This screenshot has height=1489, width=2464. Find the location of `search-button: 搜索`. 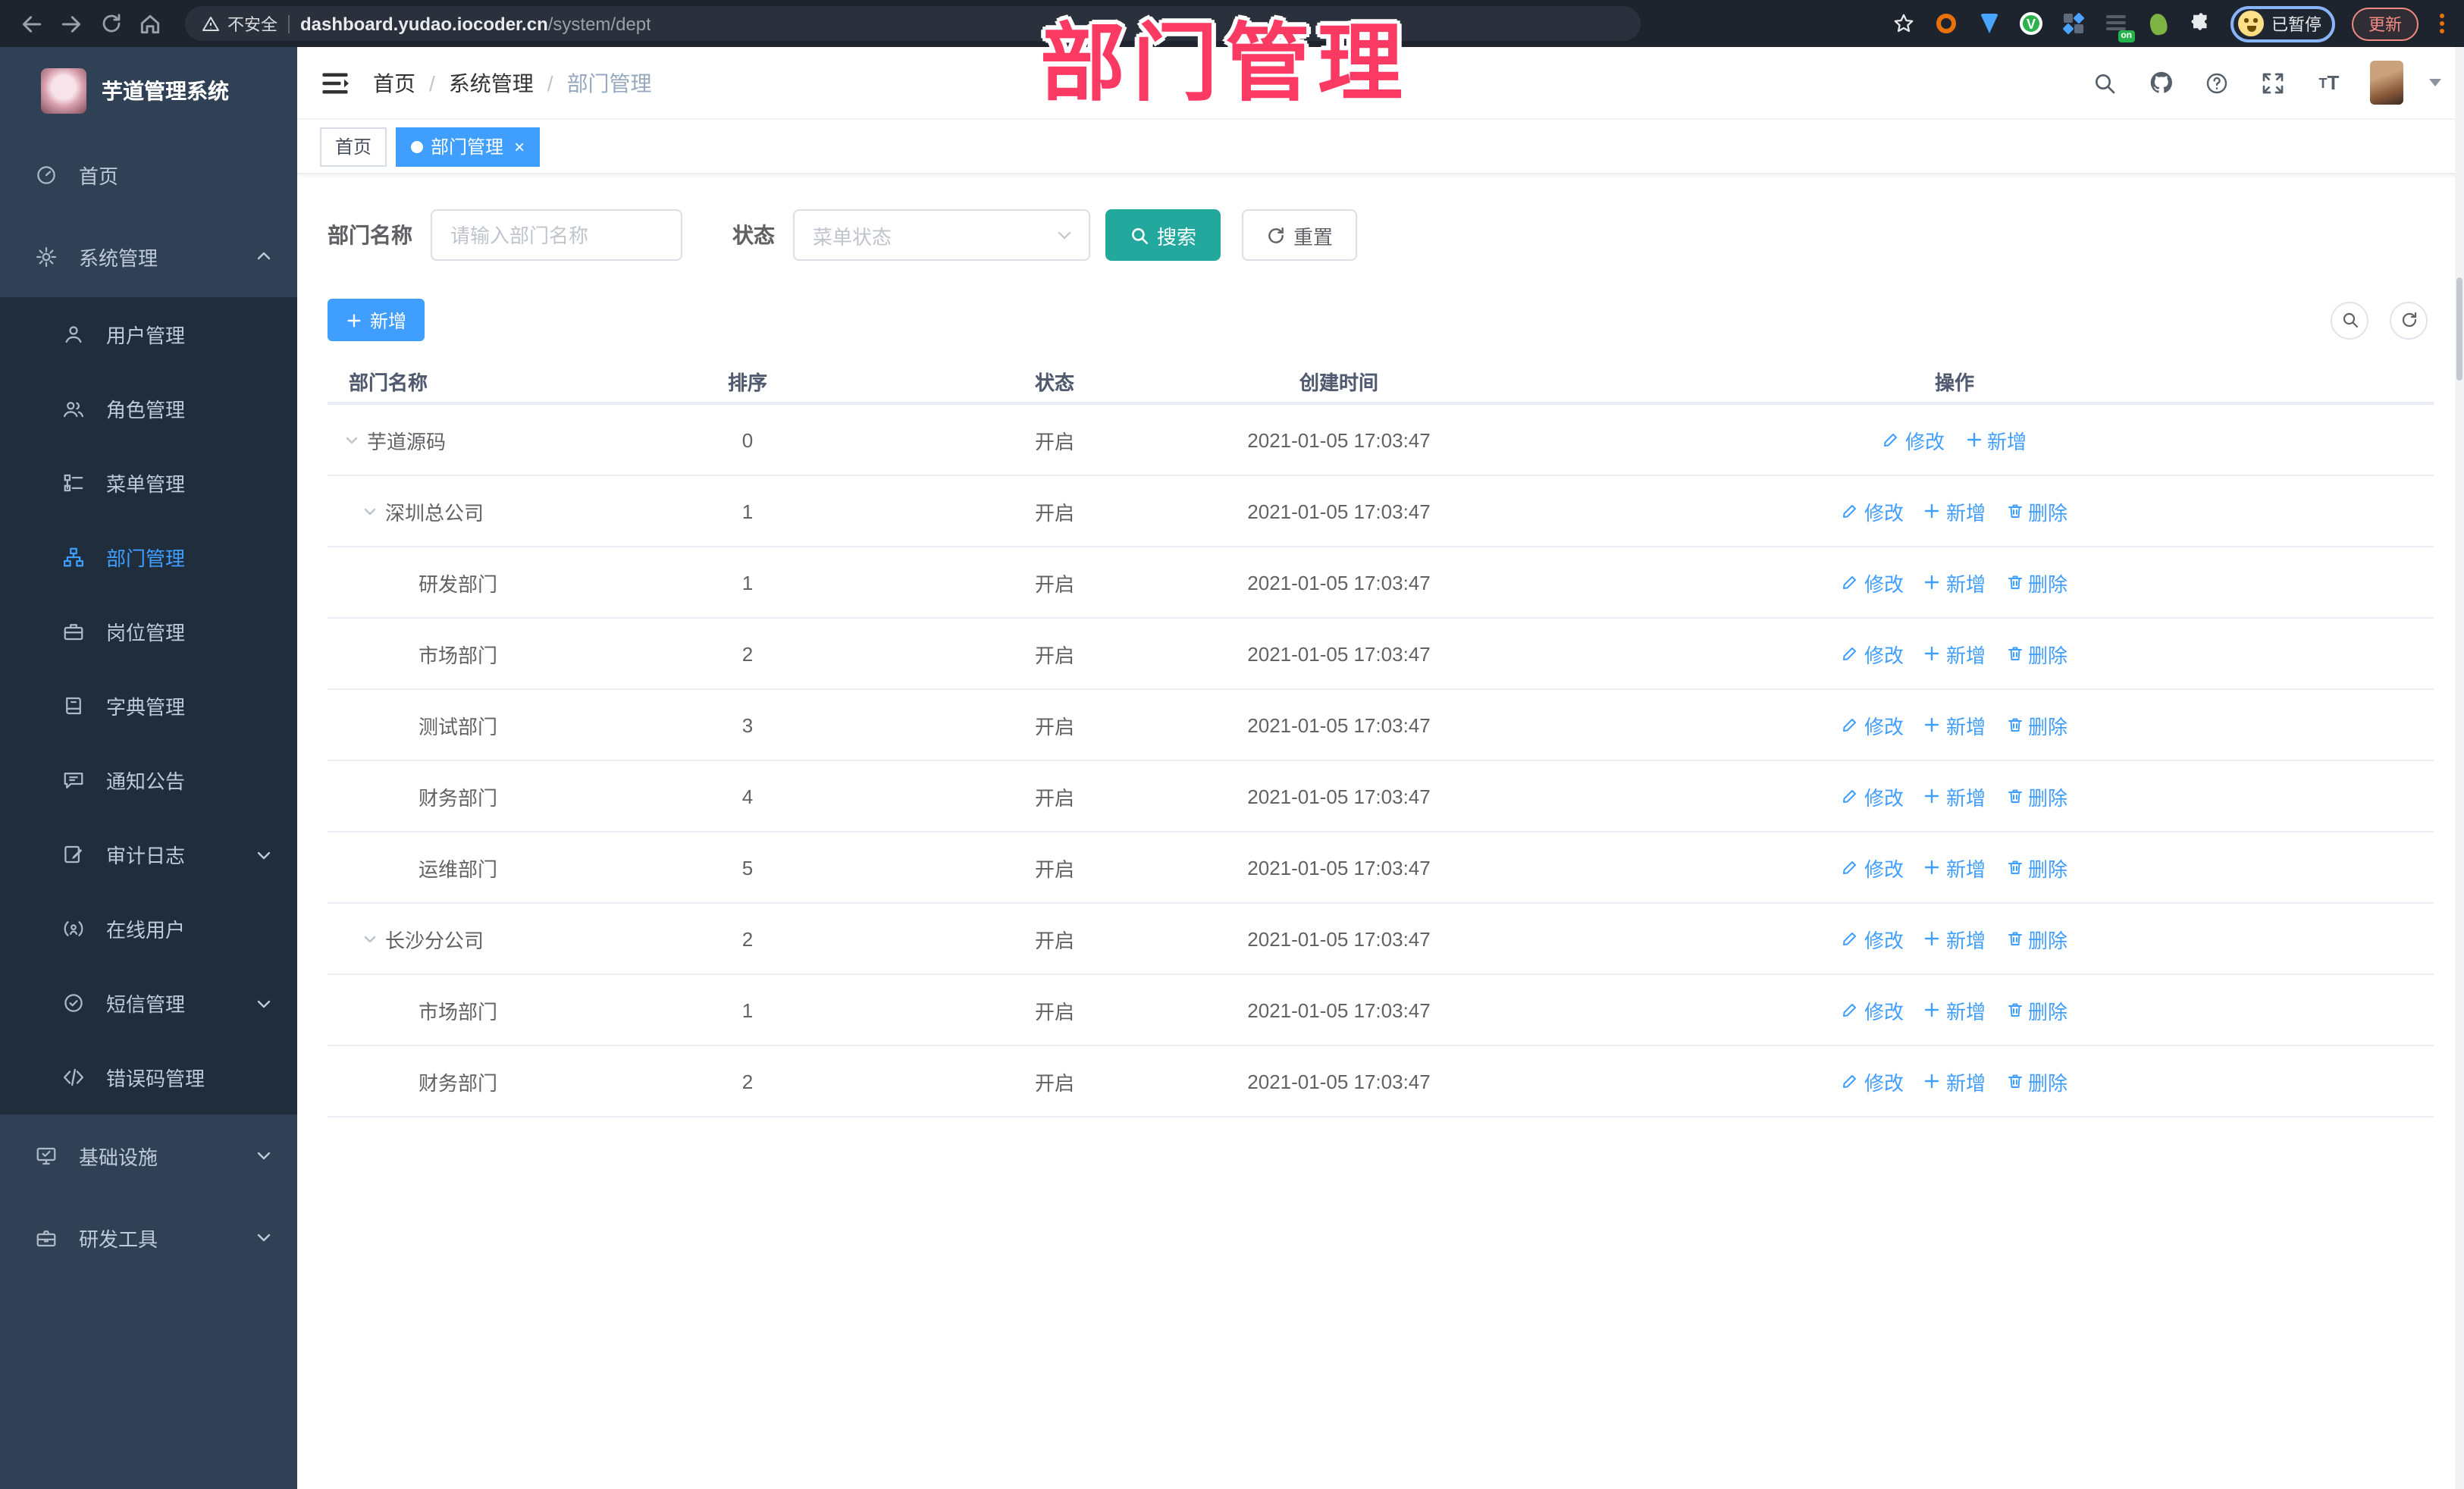

search-button: 搜索 is located at coordinates (1163, 235).